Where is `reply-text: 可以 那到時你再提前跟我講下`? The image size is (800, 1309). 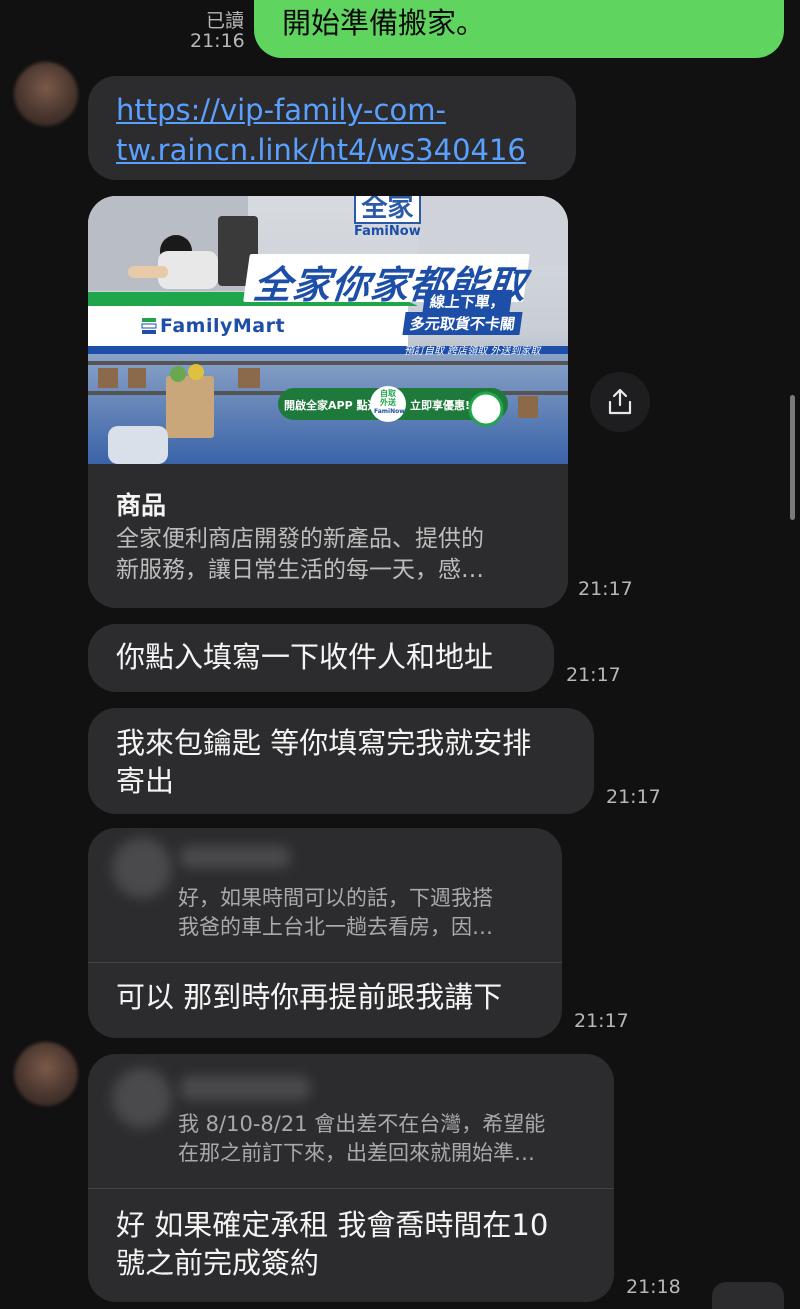 reply-text: 可以 那到時你再提前跟我講下 is located at coordinates (309, 997).